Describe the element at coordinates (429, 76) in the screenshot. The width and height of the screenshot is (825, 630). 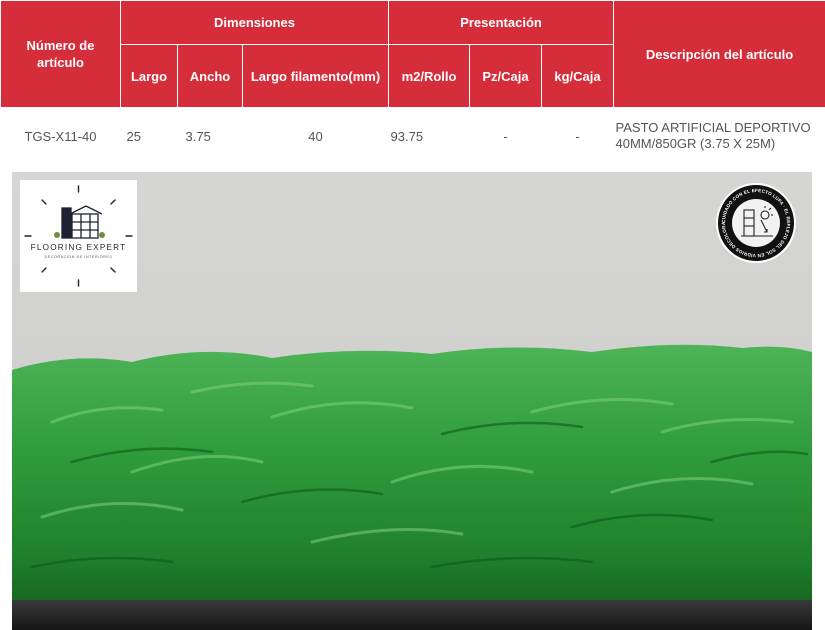
I see `header-m2-roll: m2/Rollo` at that location.